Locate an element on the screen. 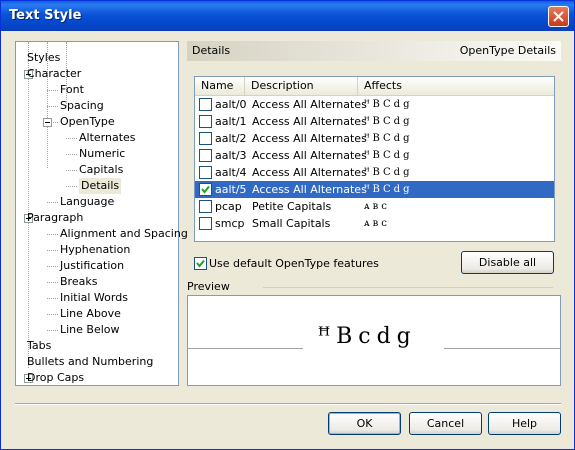  tree-item: Spacing is located at coordinates (82, 106).